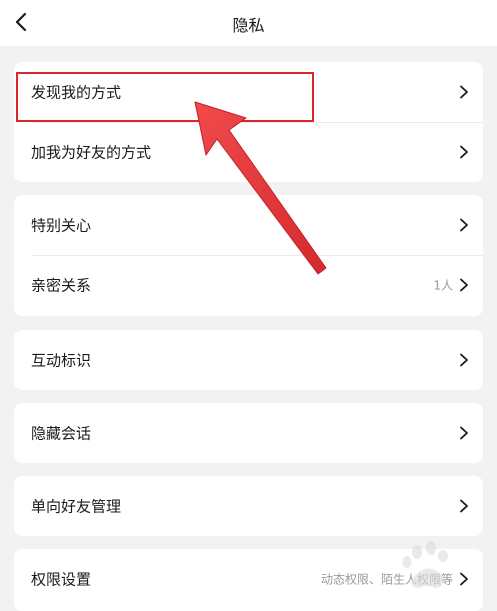  I want to click on row-one-way-friends: 单向好友管理, so click(248, 506).